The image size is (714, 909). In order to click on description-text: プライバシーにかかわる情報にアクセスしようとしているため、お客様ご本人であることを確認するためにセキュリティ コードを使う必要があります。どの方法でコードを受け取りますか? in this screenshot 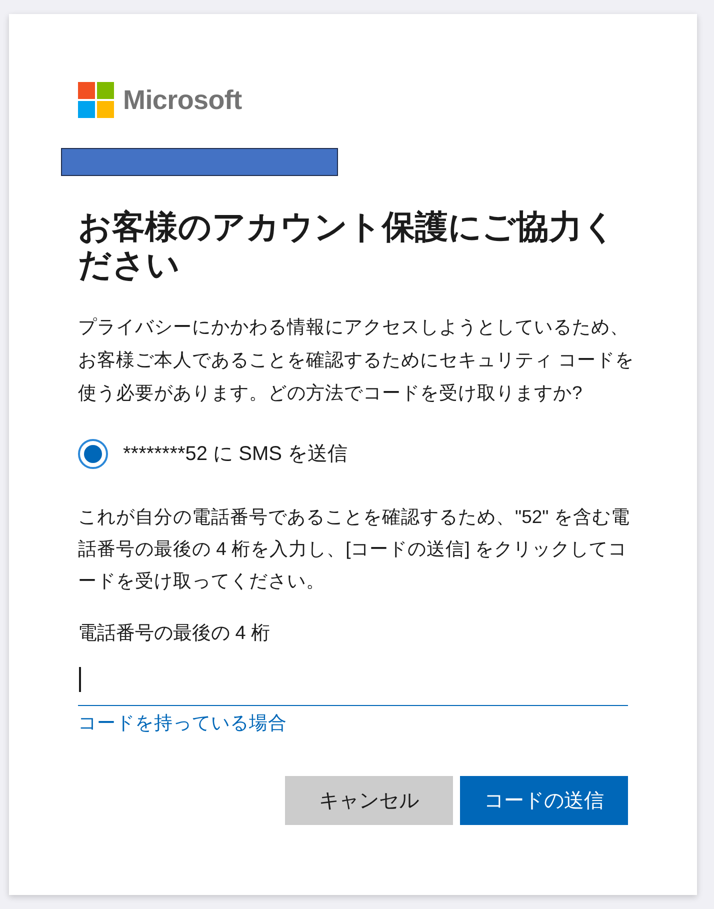, I will do `click(357, 360)`.